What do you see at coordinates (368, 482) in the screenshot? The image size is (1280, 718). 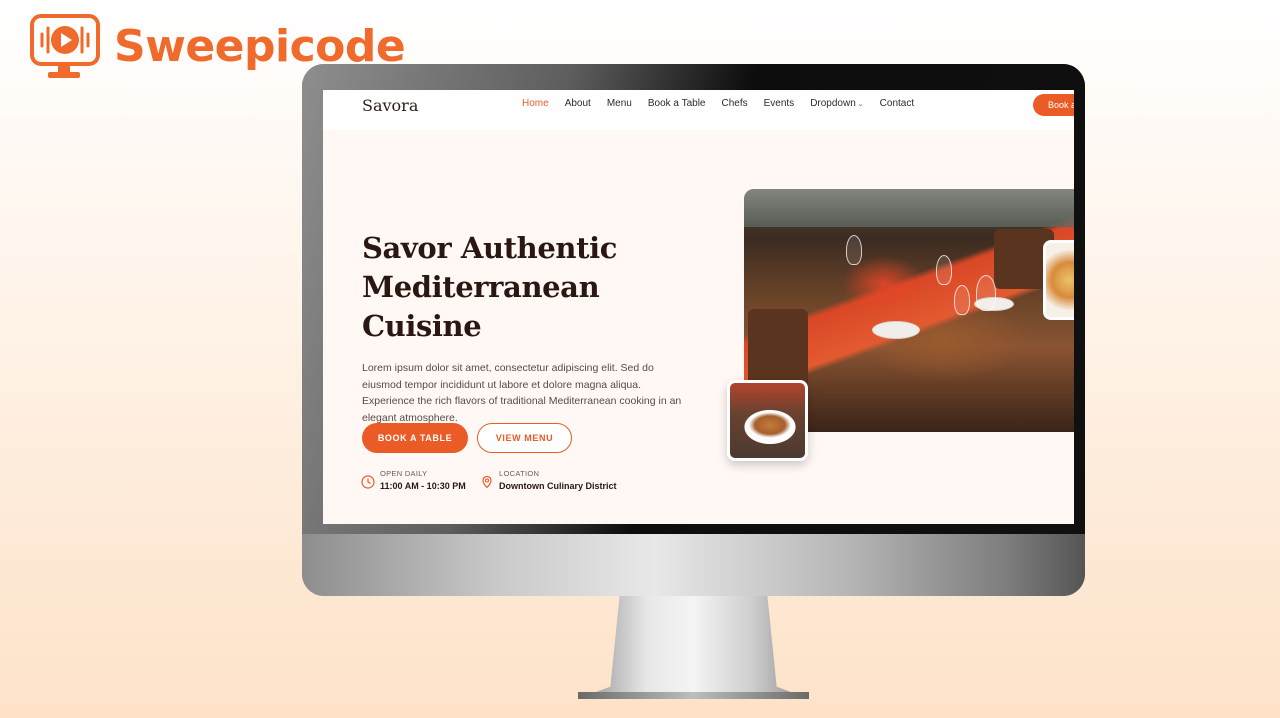 I see `clock-icon` at bounding box center [368, 482].